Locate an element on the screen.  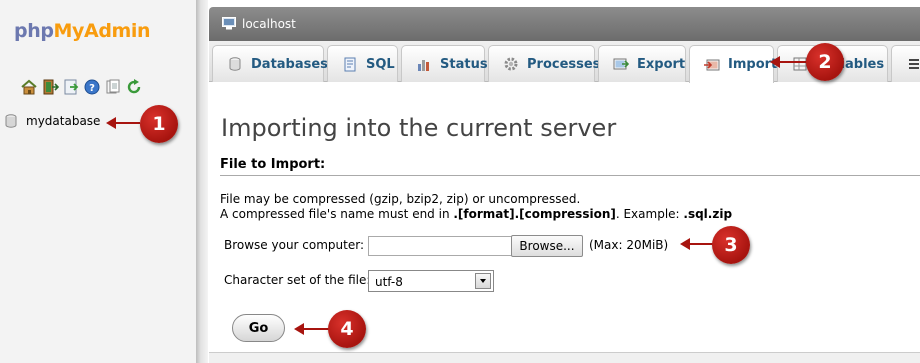
filename-example: .sql.zip is located at coordinates (708, 214).